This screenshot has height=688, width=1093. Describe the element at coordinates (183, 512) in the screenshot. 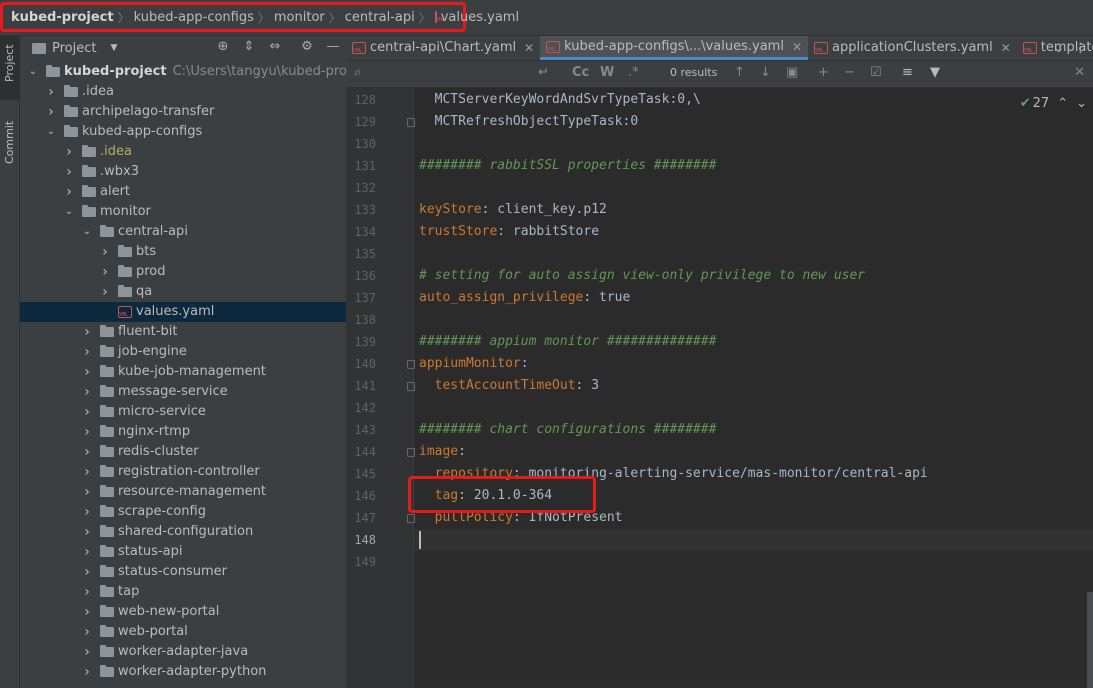

I see `tree-folder: › scrape-config` at that location.